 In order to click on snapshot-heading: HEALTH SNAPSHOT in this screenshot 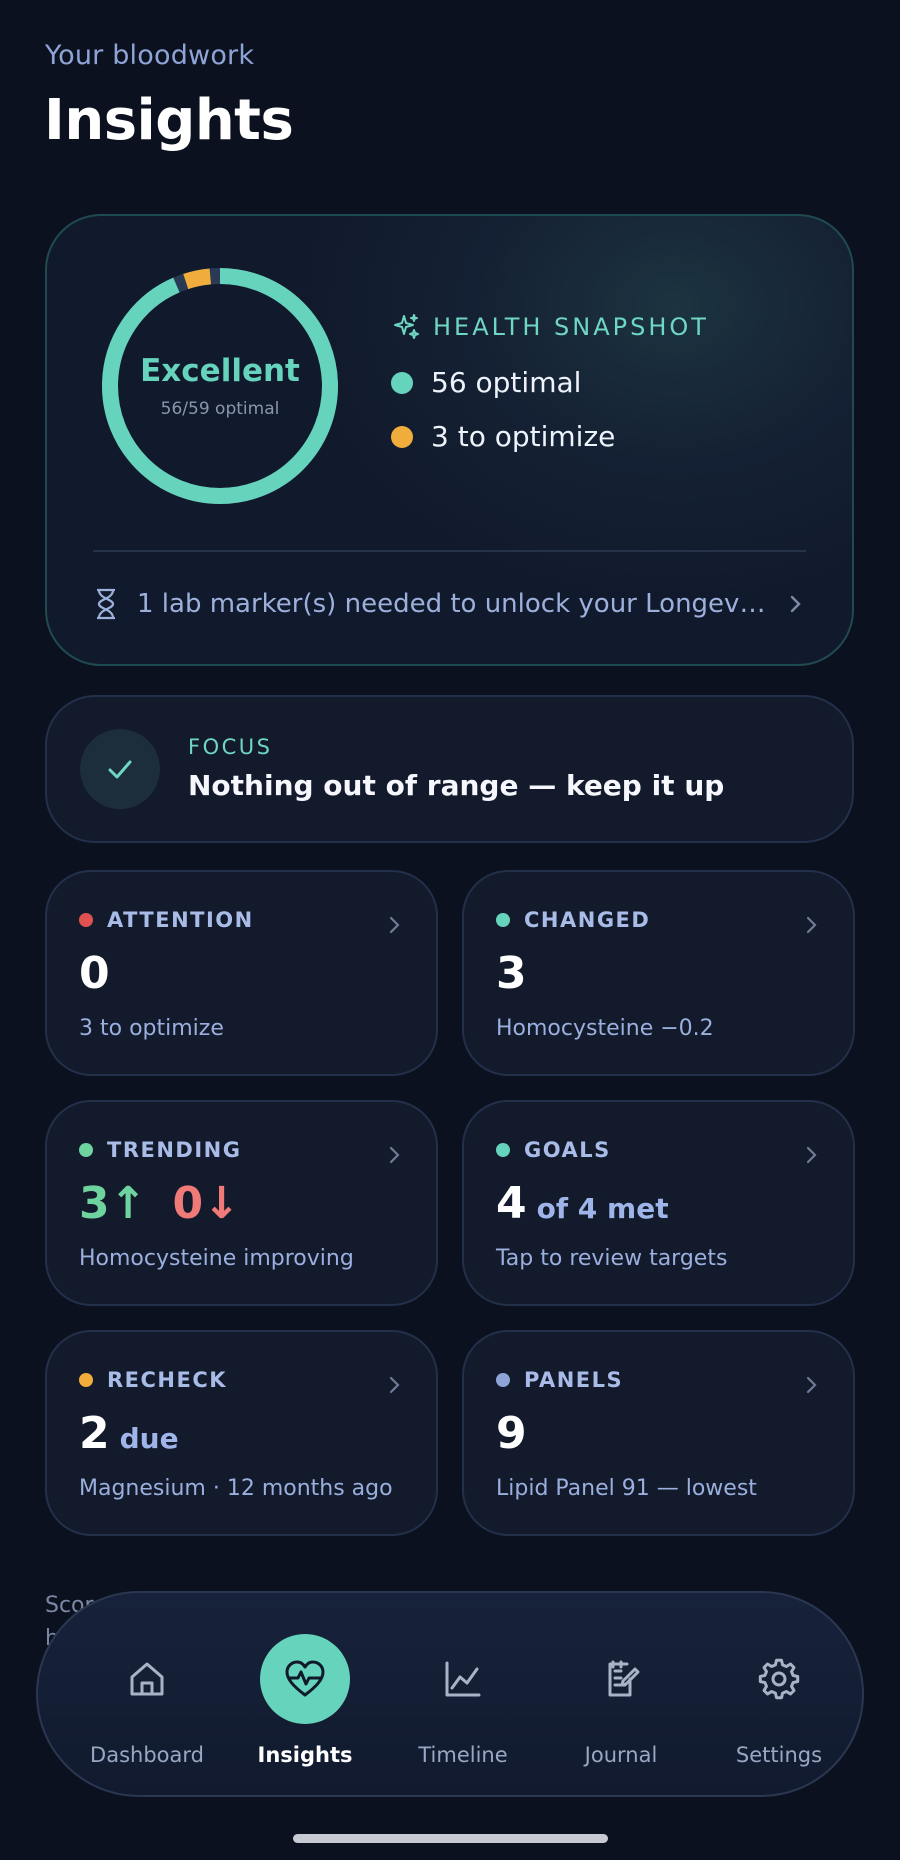, I will do `click(550, 327)`.